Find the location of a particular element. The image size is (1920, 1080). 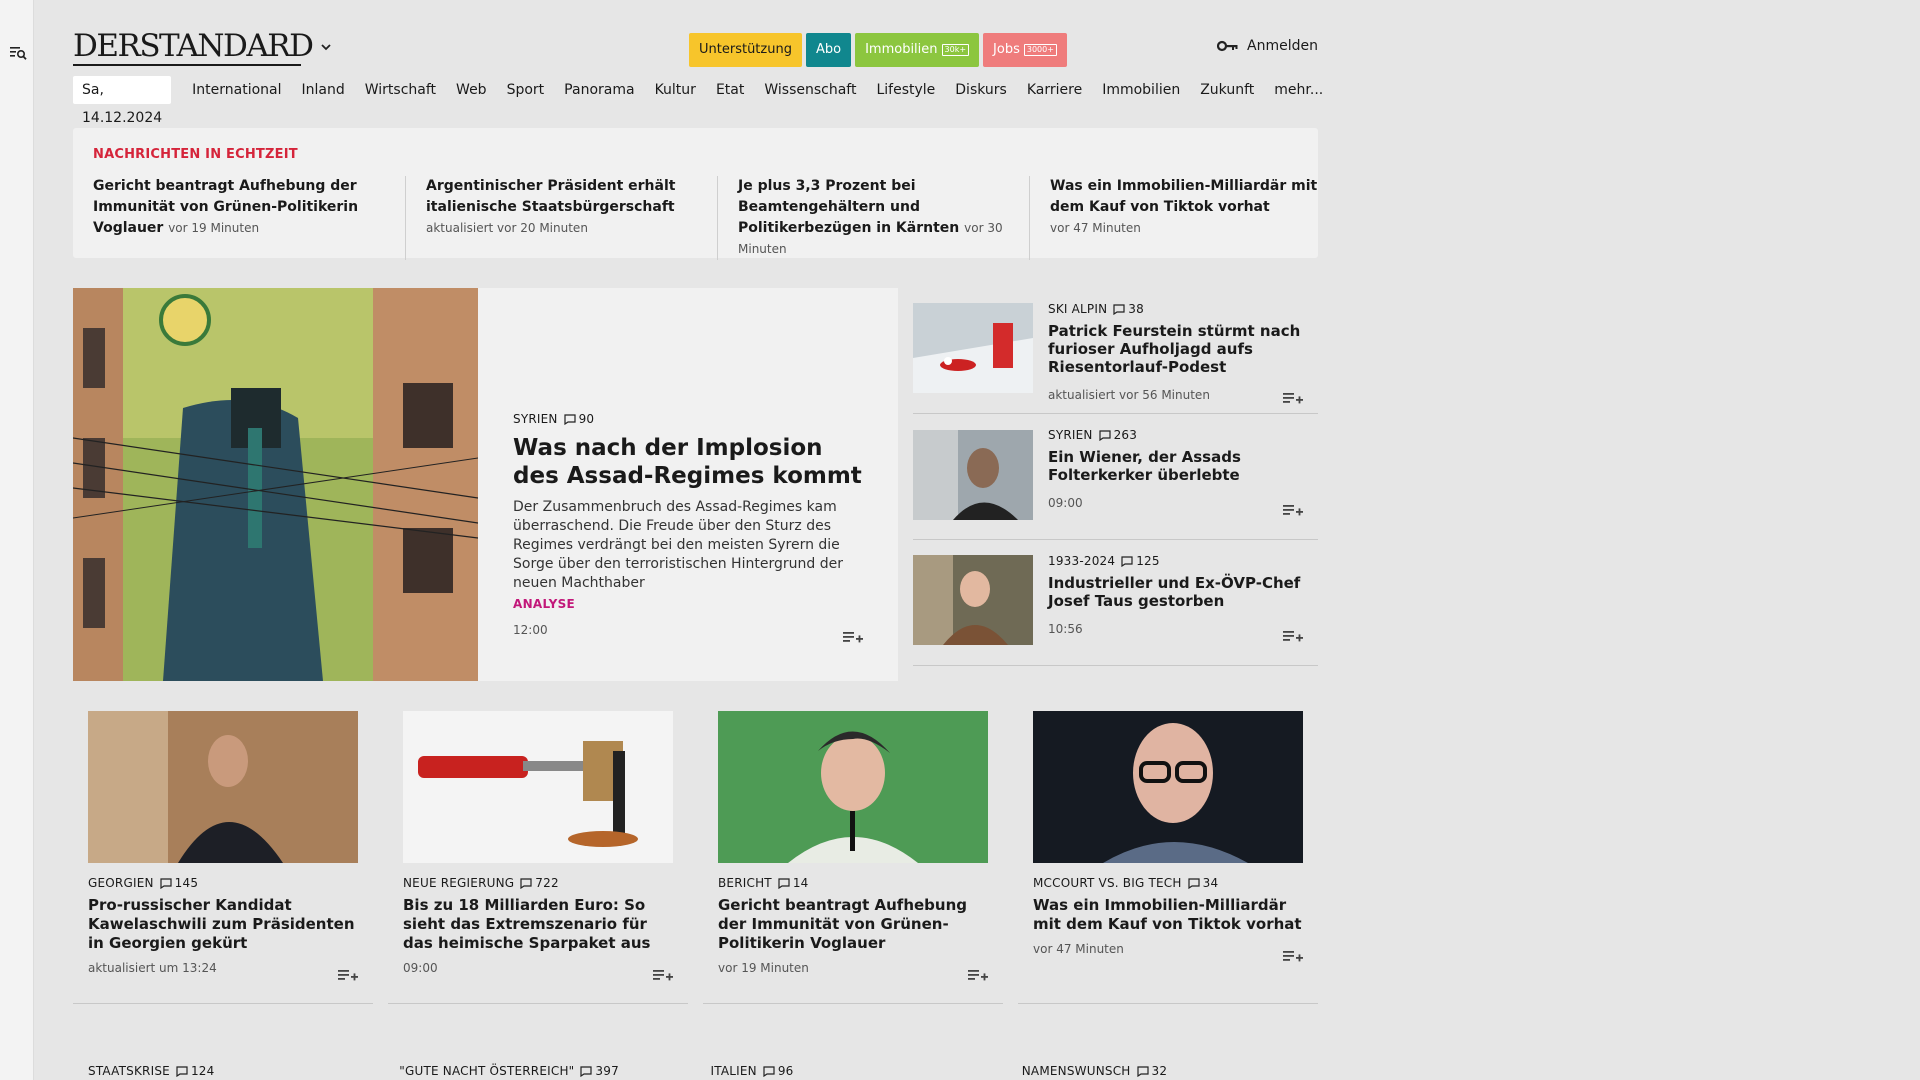

article-kicker: NEUE REGIERUNG 722 is located at coordinates (539, 883).